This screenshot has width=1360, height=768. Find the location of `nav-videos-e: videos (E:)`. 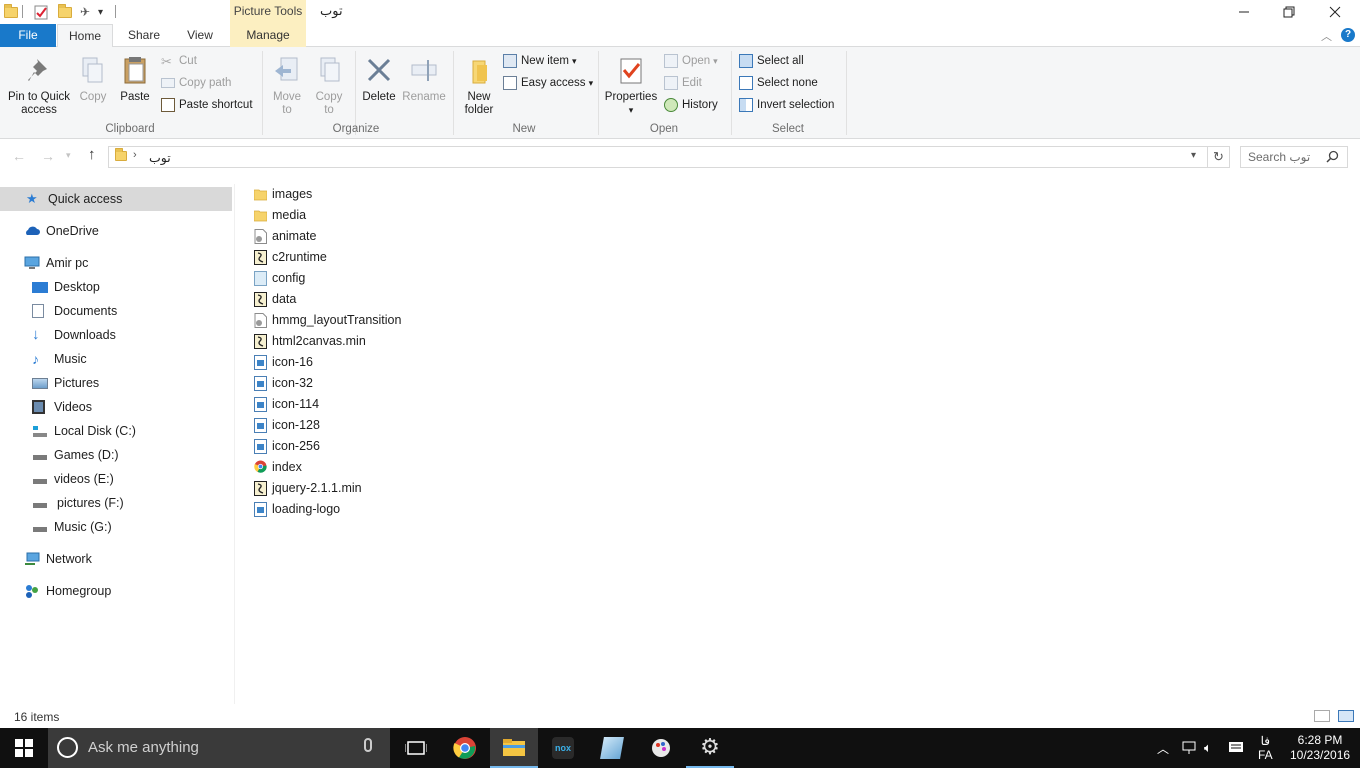

nav-videos-e: videos (E:) is located at coordinates (116, 479).